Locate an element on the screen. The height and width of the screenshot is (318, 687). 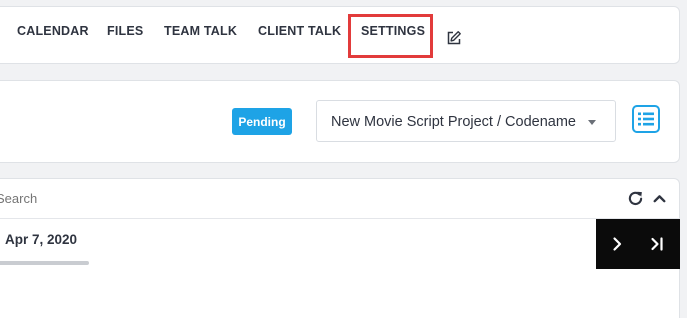
nav-tab-files: FILES is located at coordinates (125, 31).